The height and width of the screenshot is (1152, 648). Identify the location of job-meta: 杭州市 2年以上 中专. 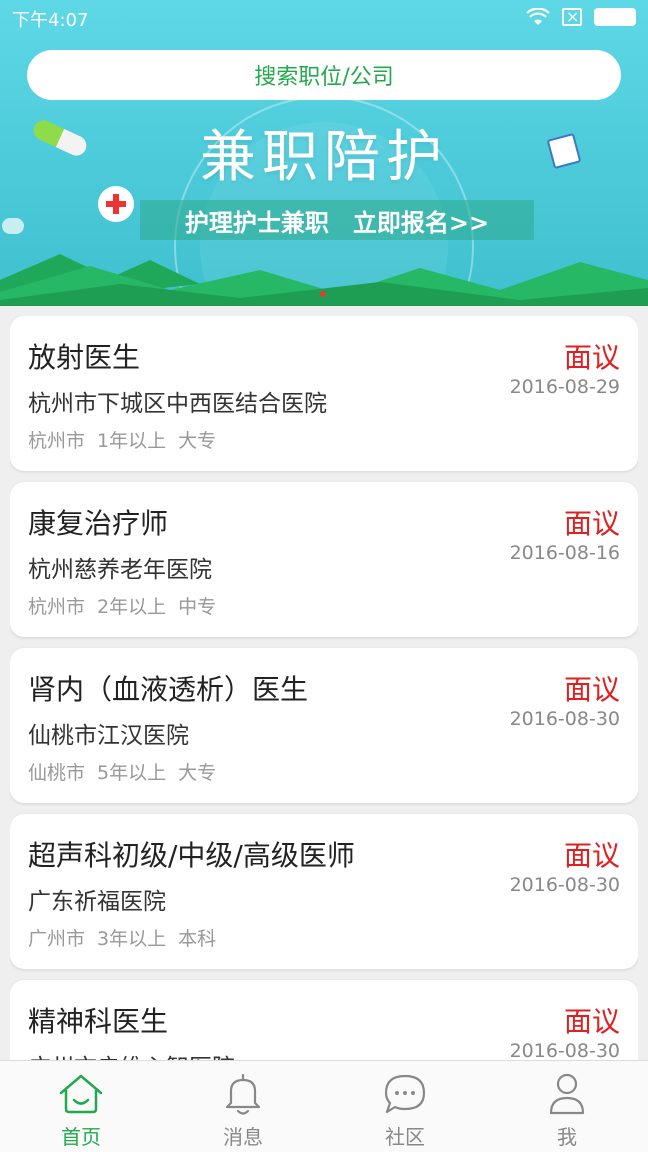
(122, 605).